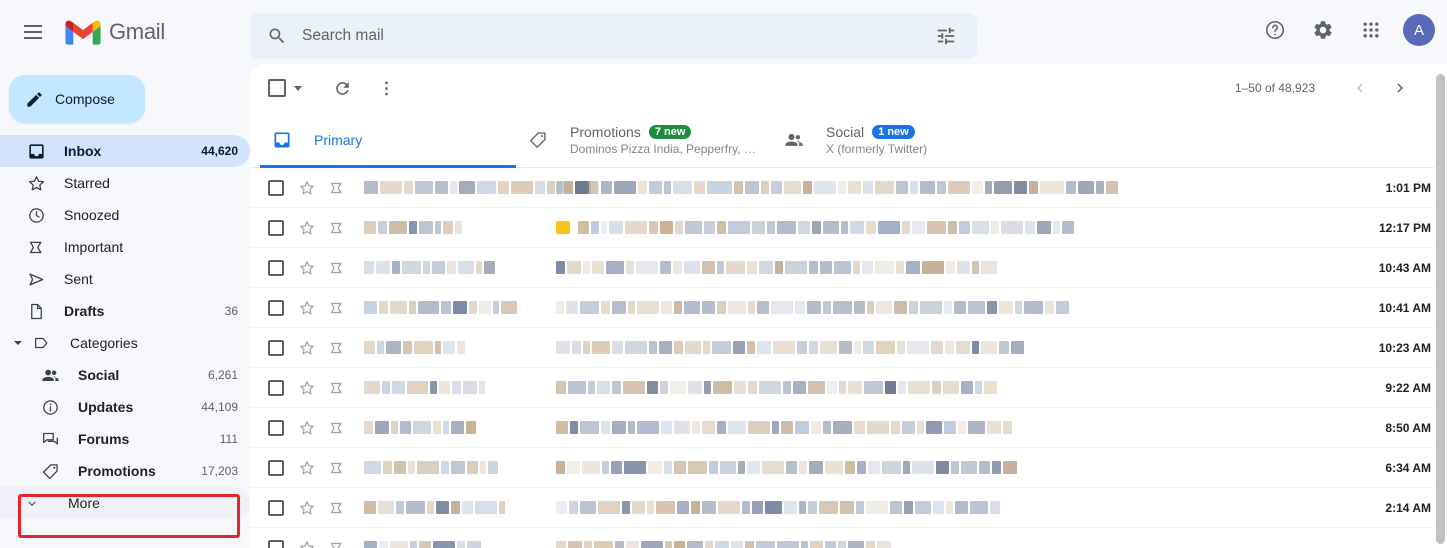 This screenshot has width=1447, height=548. What do you see at coordinates (115, 32) in the screenshot?
I see `gmail-brand: Gmail` at bounding box center [115, 32].